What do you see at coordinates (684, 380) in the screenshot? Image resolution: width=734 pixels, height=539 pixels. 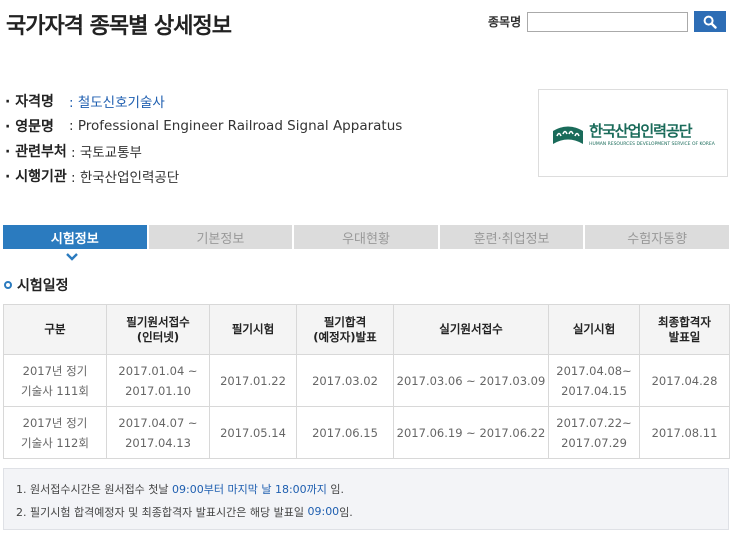 I see `table-cell: 2017.04.28` at bounding box center [684, 380].